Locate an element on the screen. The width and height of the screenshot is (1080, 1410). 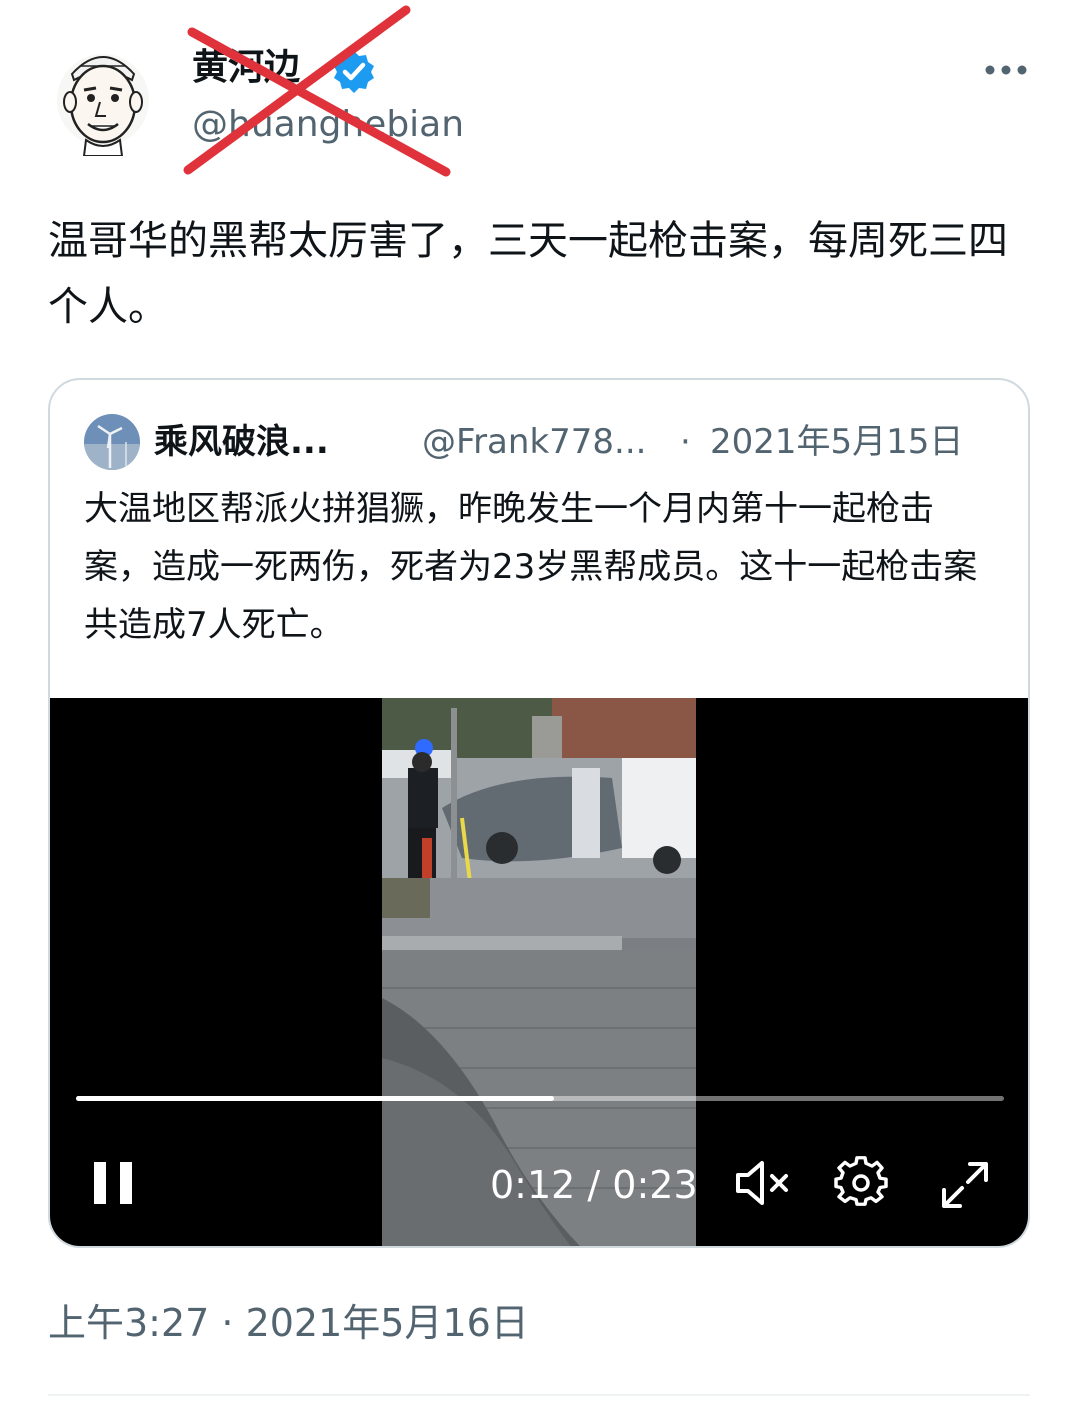
video-time-readout: 0:12 / 0:23 is located at coordinates (594, 1185).